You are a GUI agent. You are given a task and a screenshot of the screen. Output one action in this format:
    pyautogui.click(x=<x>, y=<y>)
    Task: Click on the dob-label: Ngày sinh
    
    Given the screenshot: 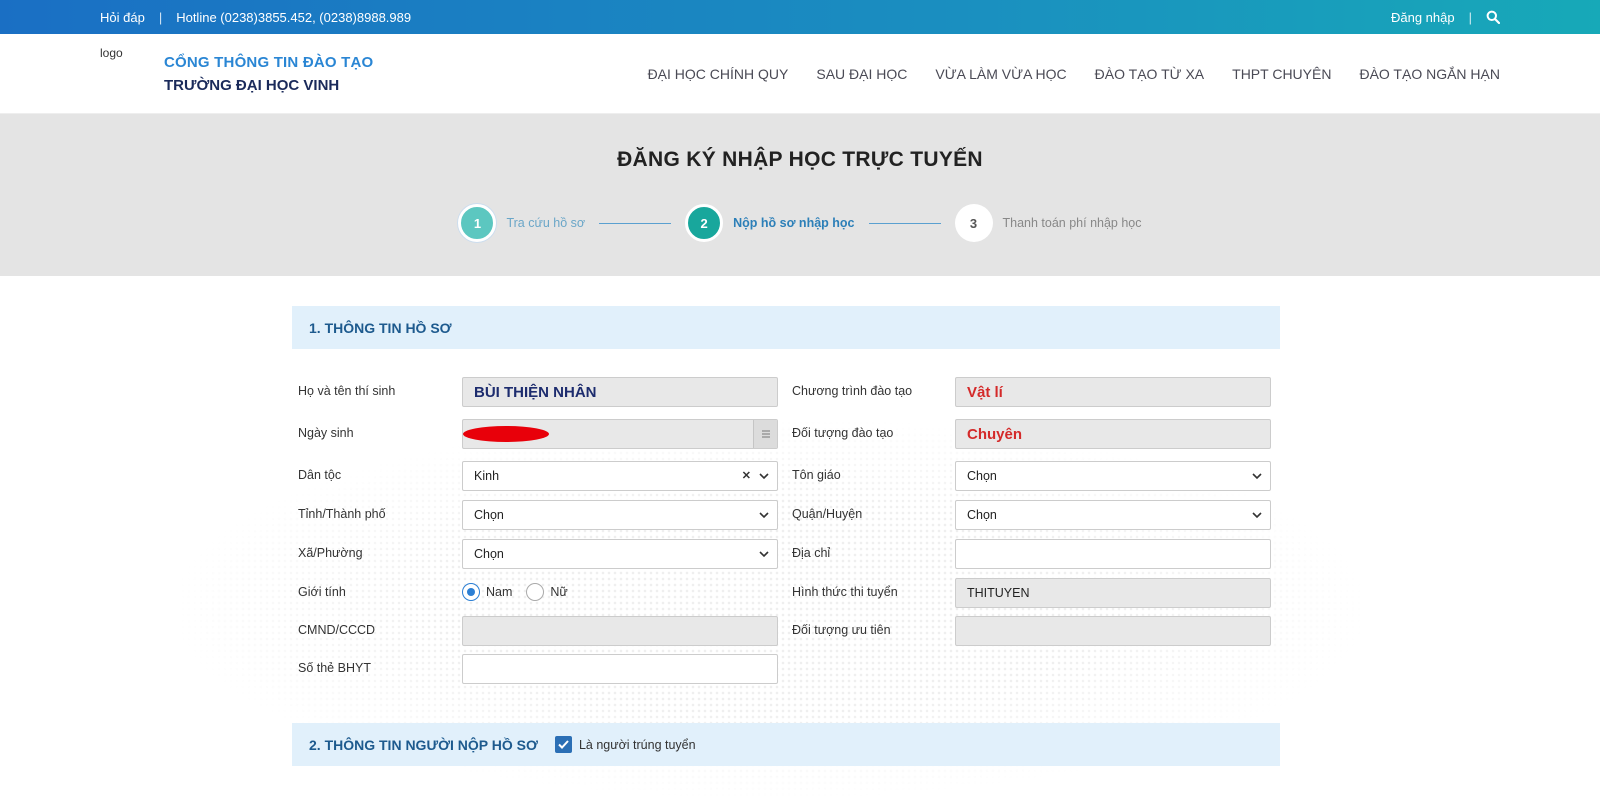 What is the action you would take?
    pyautogui.click(x=326, y=433)
    